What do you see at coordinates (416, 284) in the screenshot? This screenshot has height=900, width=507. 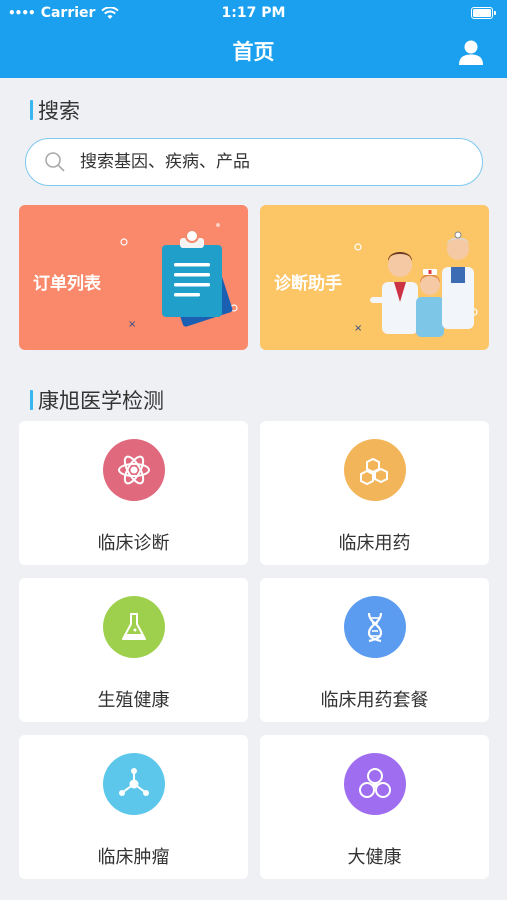 I see `doctors-illustration: ×` at bounding box center [416, 284].